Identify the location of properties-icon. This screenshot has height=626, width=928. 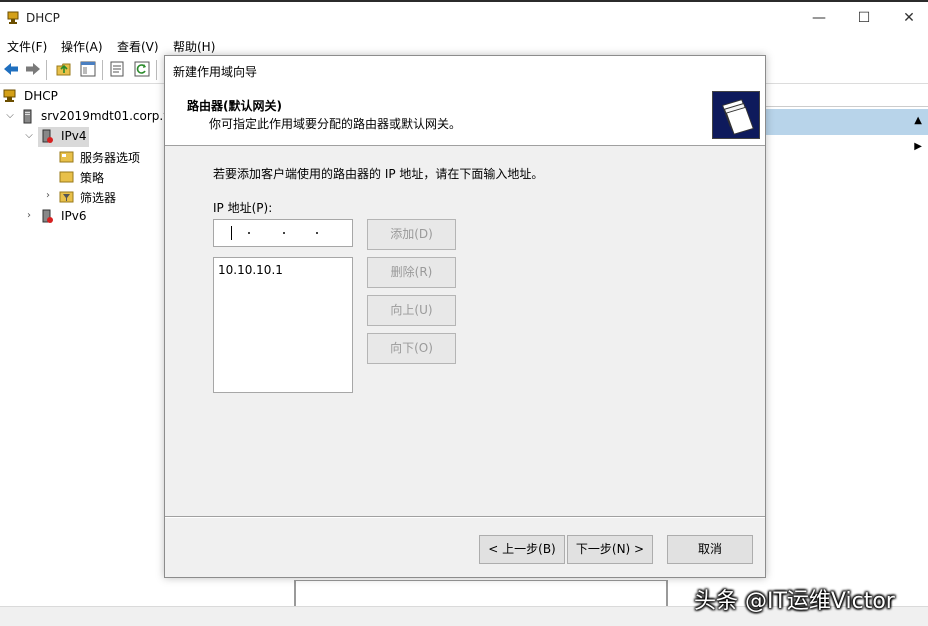
(117, 69).